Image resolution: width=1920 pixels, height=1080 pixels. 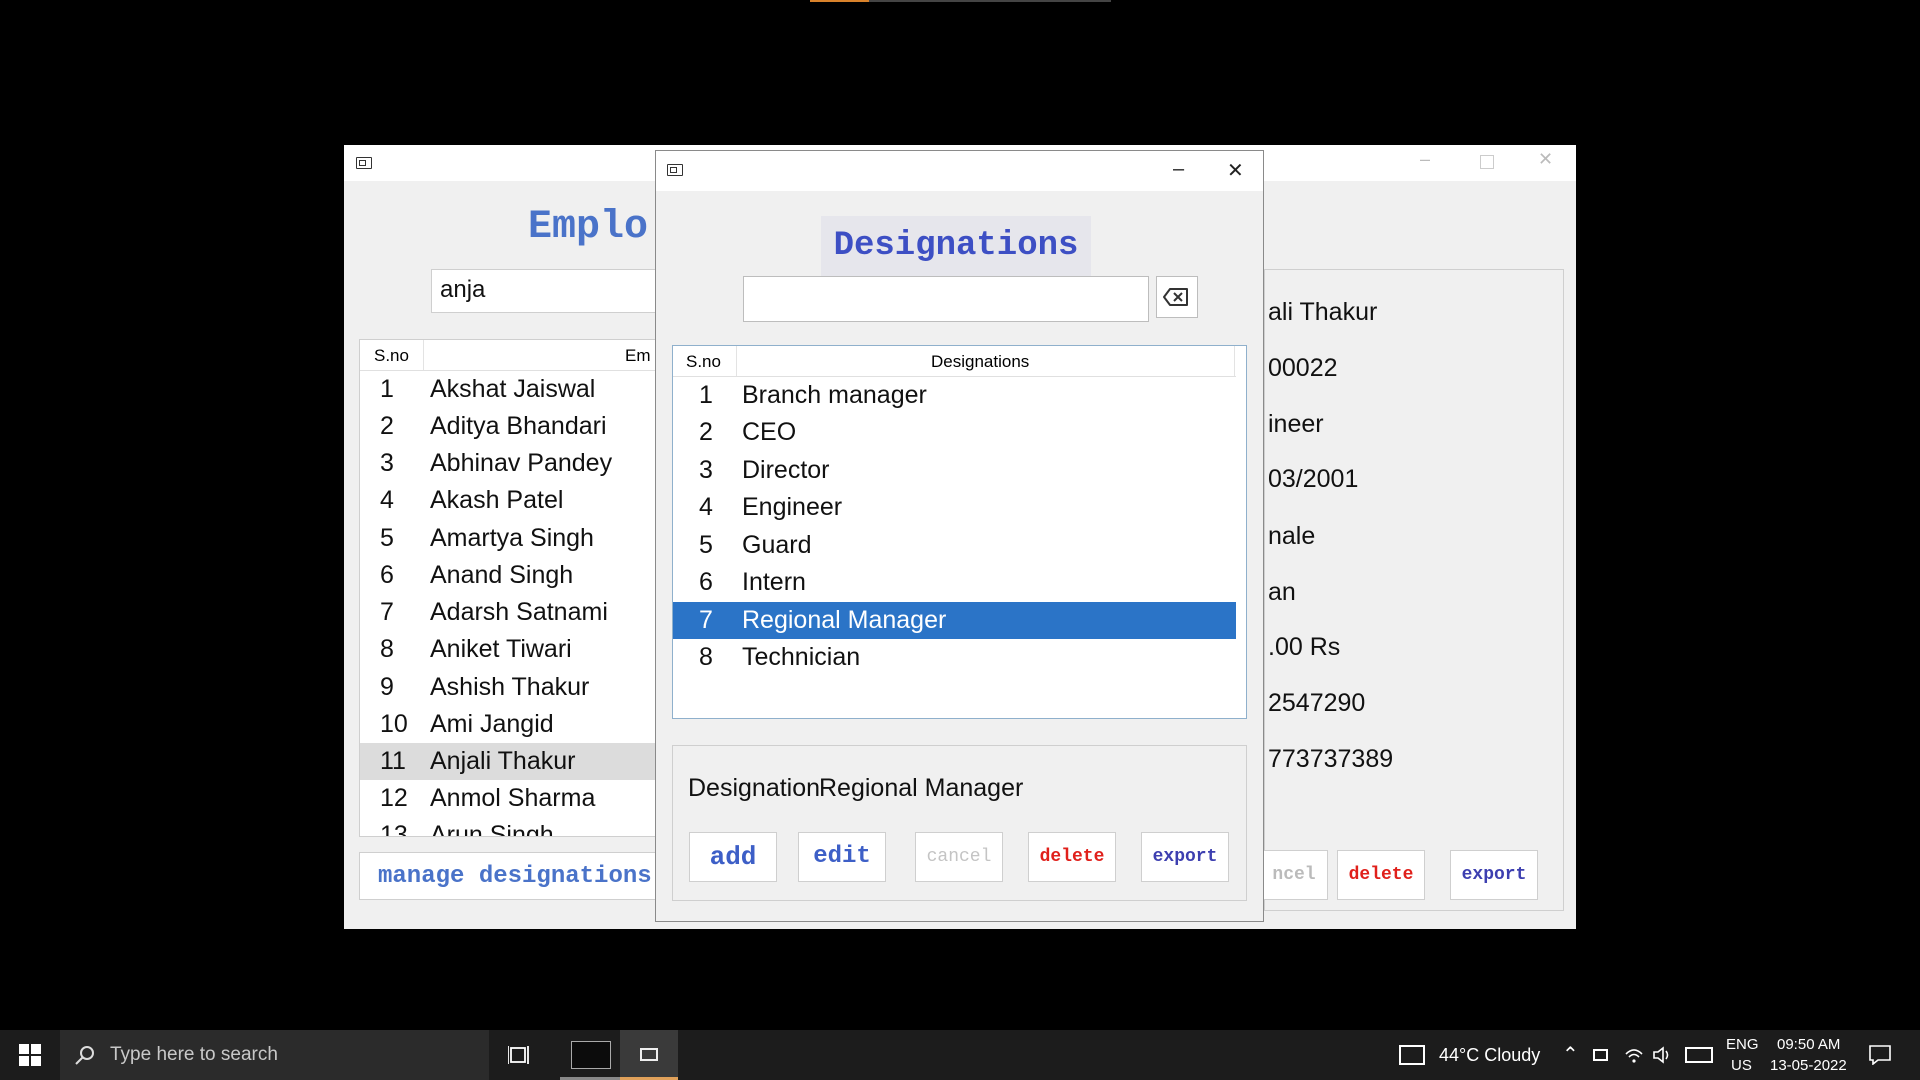 What do you see at coordinates (1234, 361) in the screenshot?
I see `column-divider` at bounding box center [1234, 361].